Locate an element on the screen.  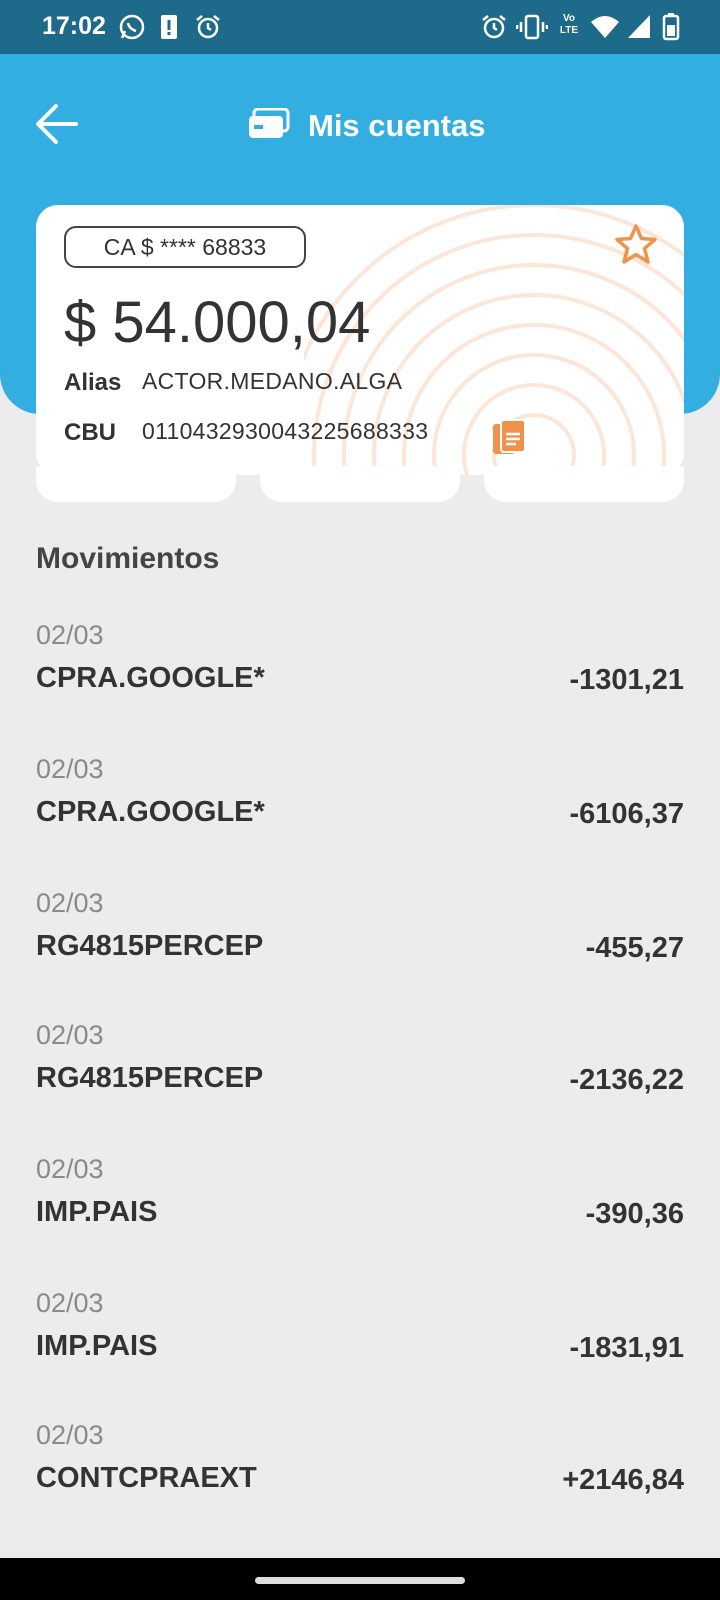
system-nav-bar is located at coordinates (360, 1579).